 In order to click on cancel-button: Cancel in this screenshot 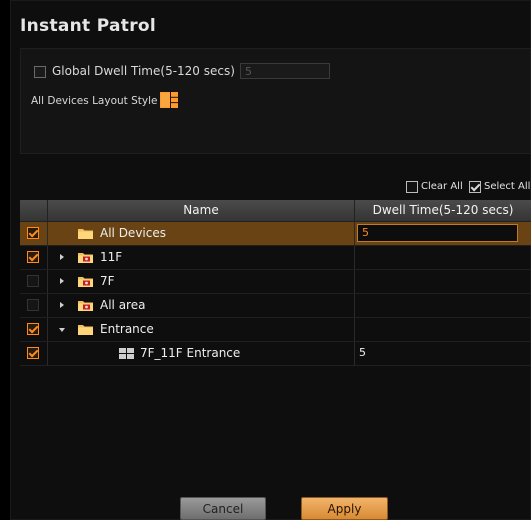, I will do `click(223, 508)`.